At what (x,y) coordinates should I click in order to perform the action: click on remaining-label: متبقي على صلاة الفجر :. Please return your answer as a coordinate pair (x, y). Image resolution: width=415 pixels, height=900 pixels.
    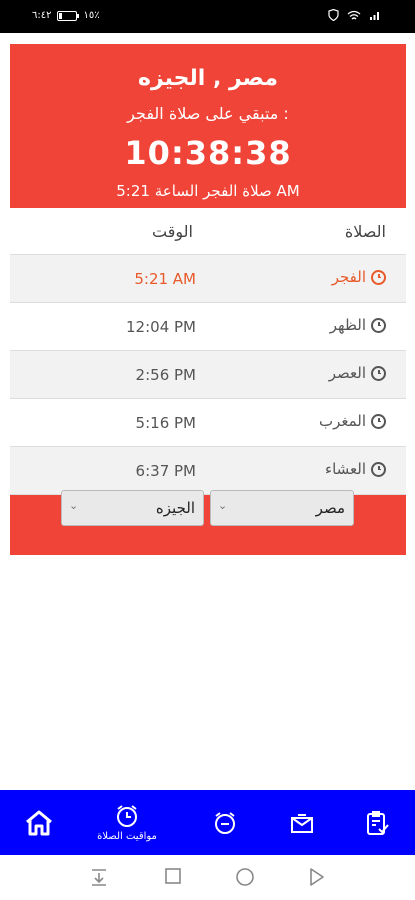
    Looking at the image, I should click on (208, 113).